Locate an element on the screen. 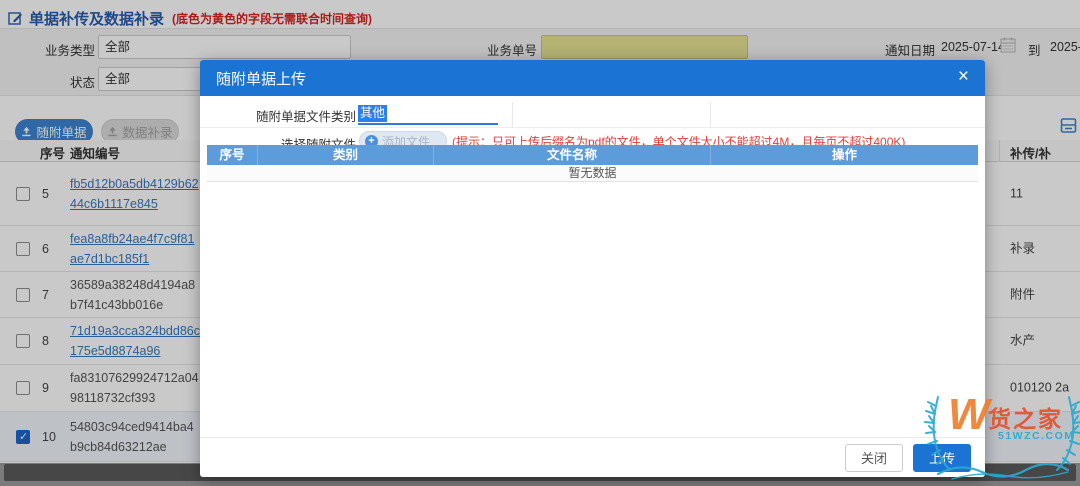 This screenshot has height=486, width=1080. empty-state-text: 暂无数据 is located at coordinates (592, 173).